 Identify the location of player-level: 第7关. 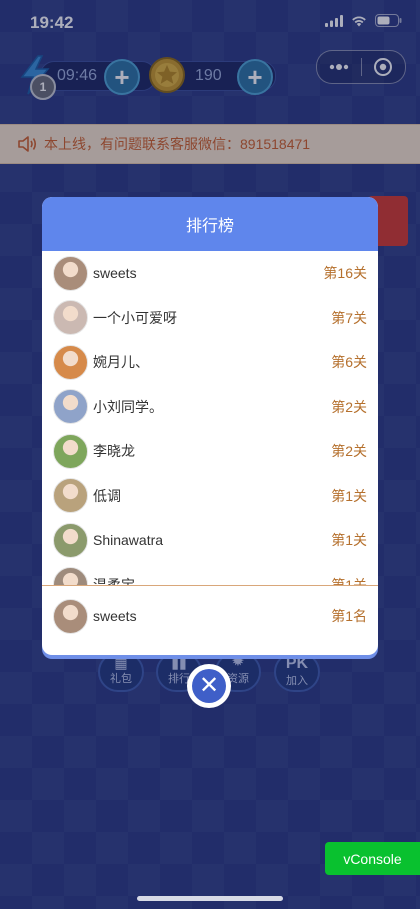
(349, 317).